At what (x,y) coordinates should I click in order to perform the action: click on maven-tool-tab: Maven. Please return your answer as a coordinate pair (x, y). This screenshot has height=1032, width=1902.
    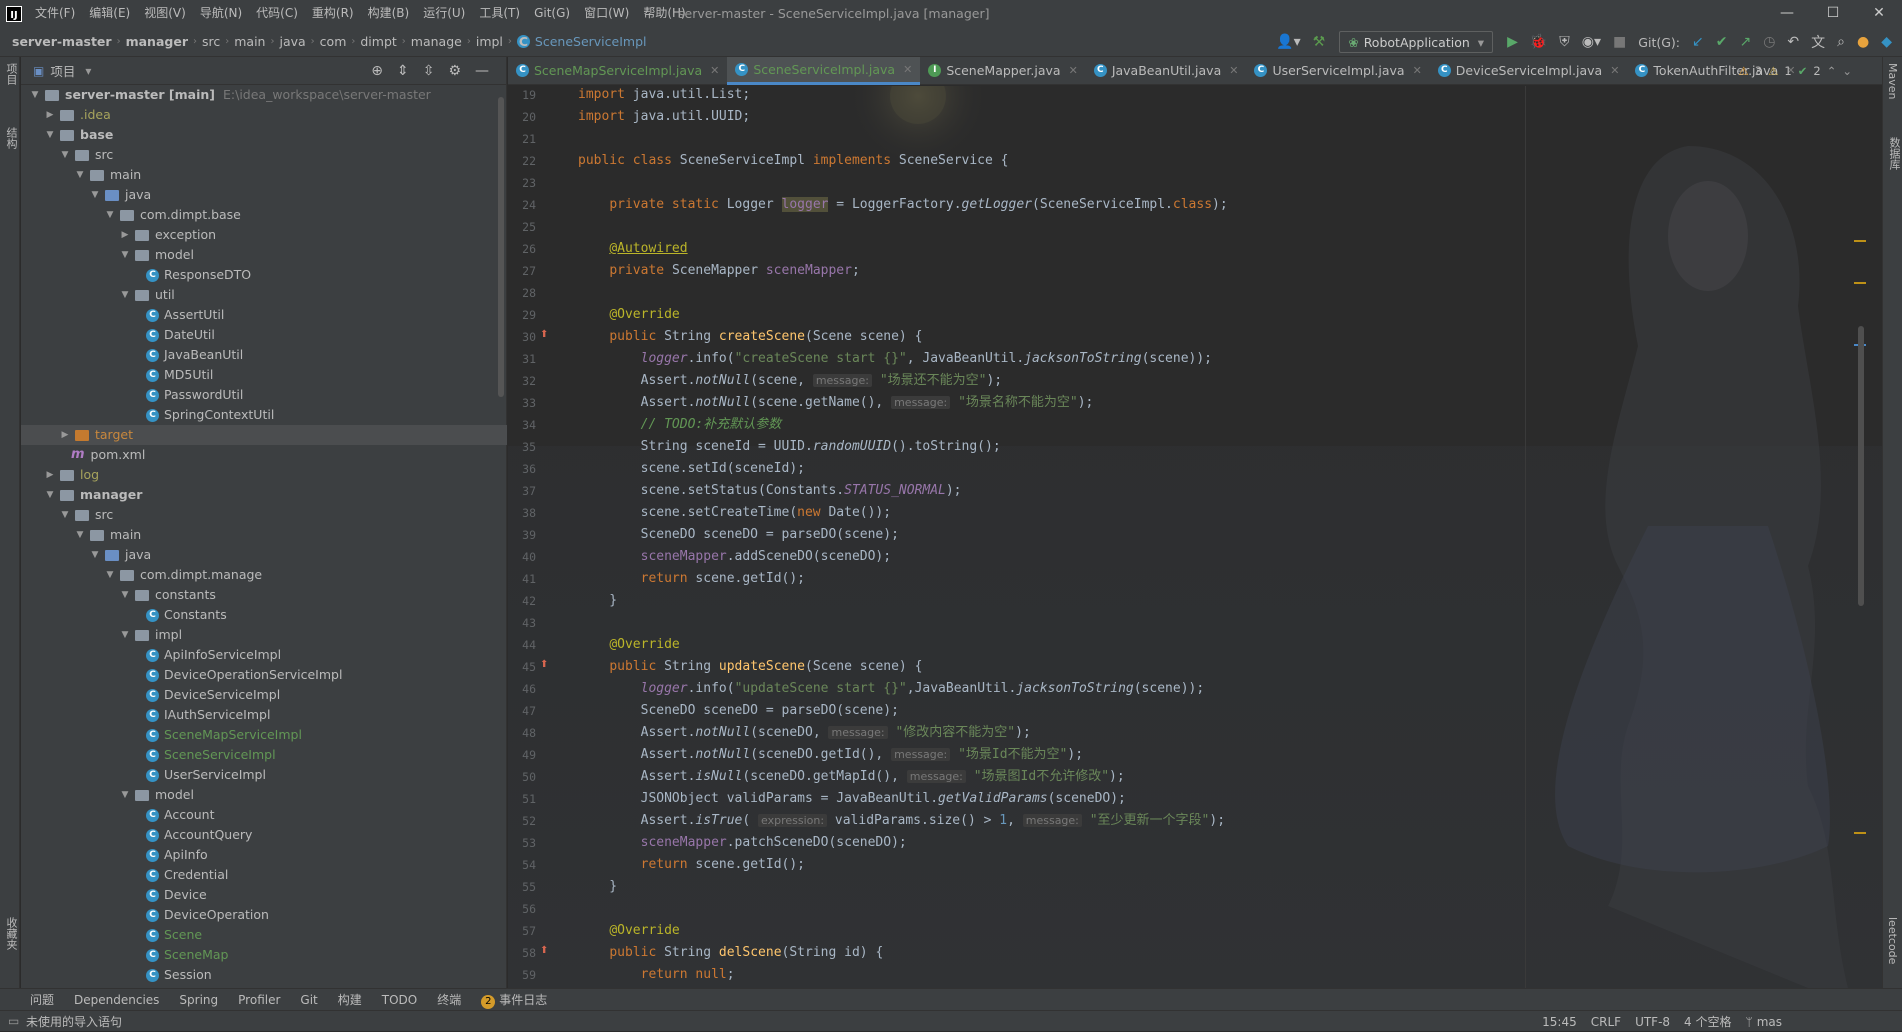
    Looking at the image, I should click on (1892, 81).